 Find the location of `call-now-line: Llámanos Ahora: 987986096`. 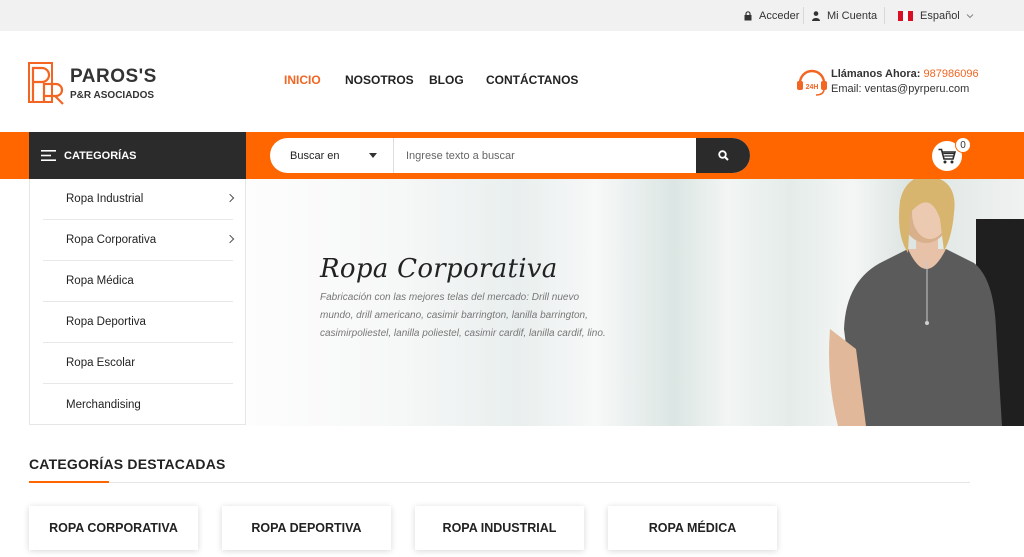

call-now-line: Llámanos Ahora: 987986096 is located at coordinates (905, 74).